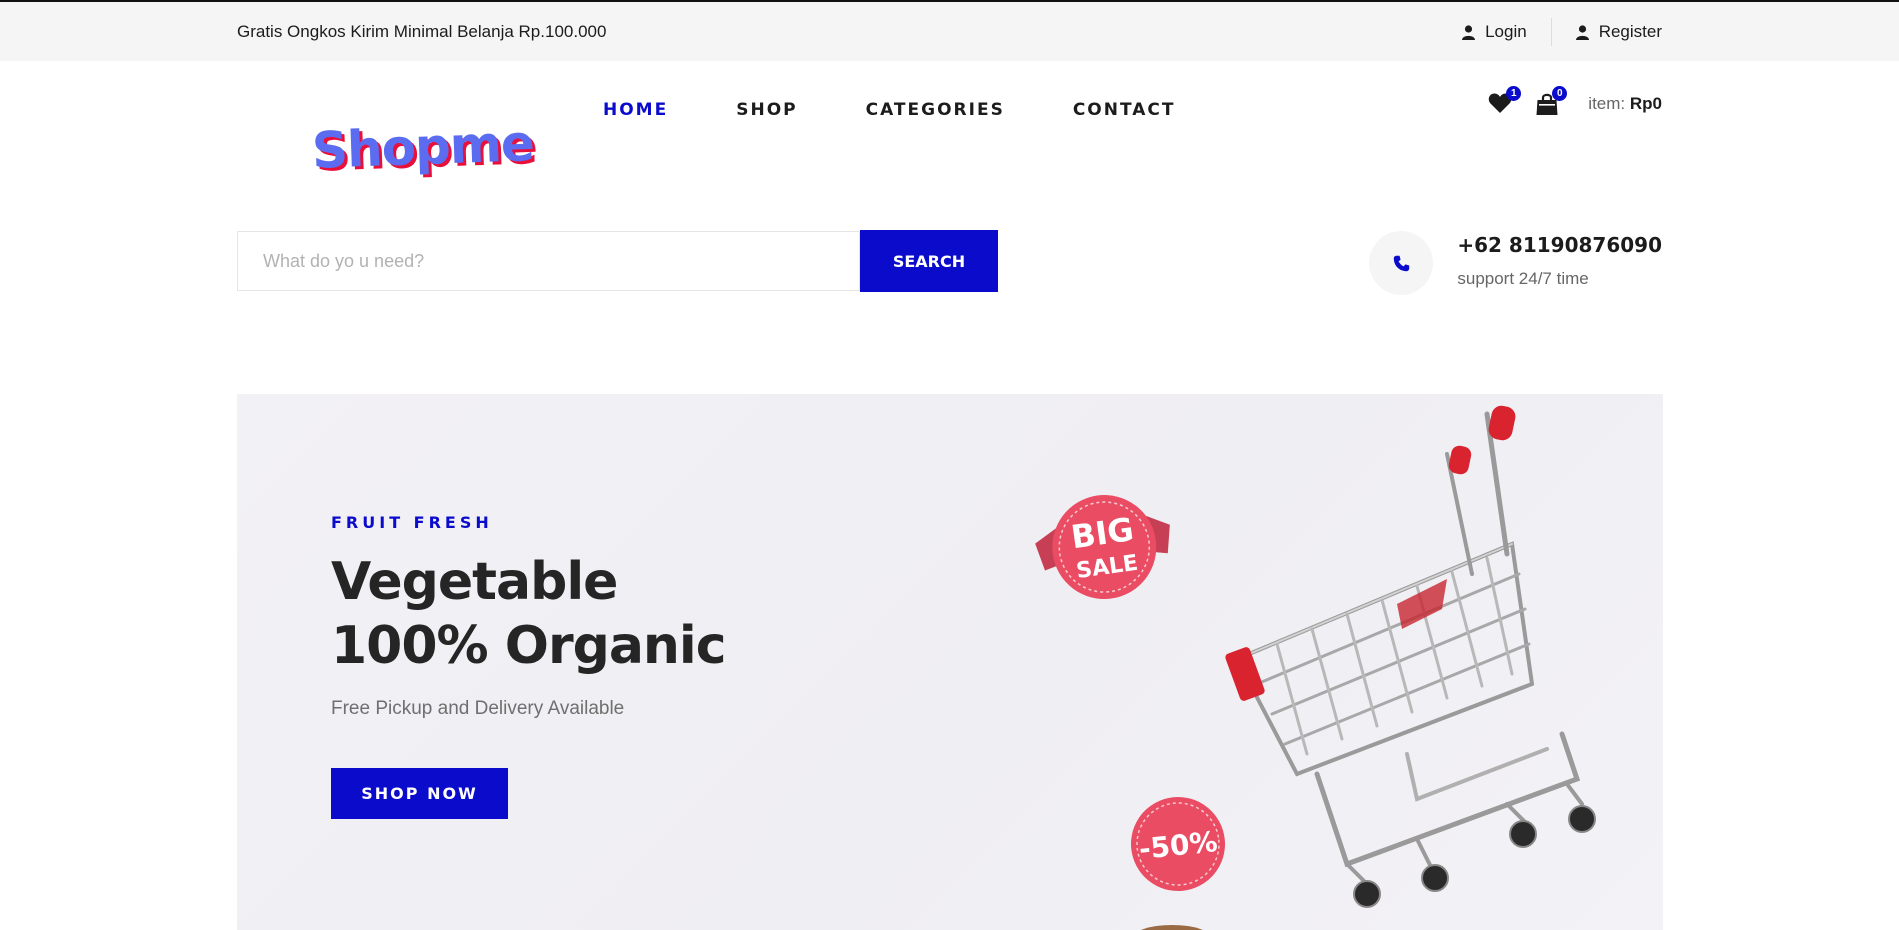  What do you see at coordinates (1178, 844) in the screenshot?
I see `discount-sticker: -50%` at bounding box center [1178, 844].